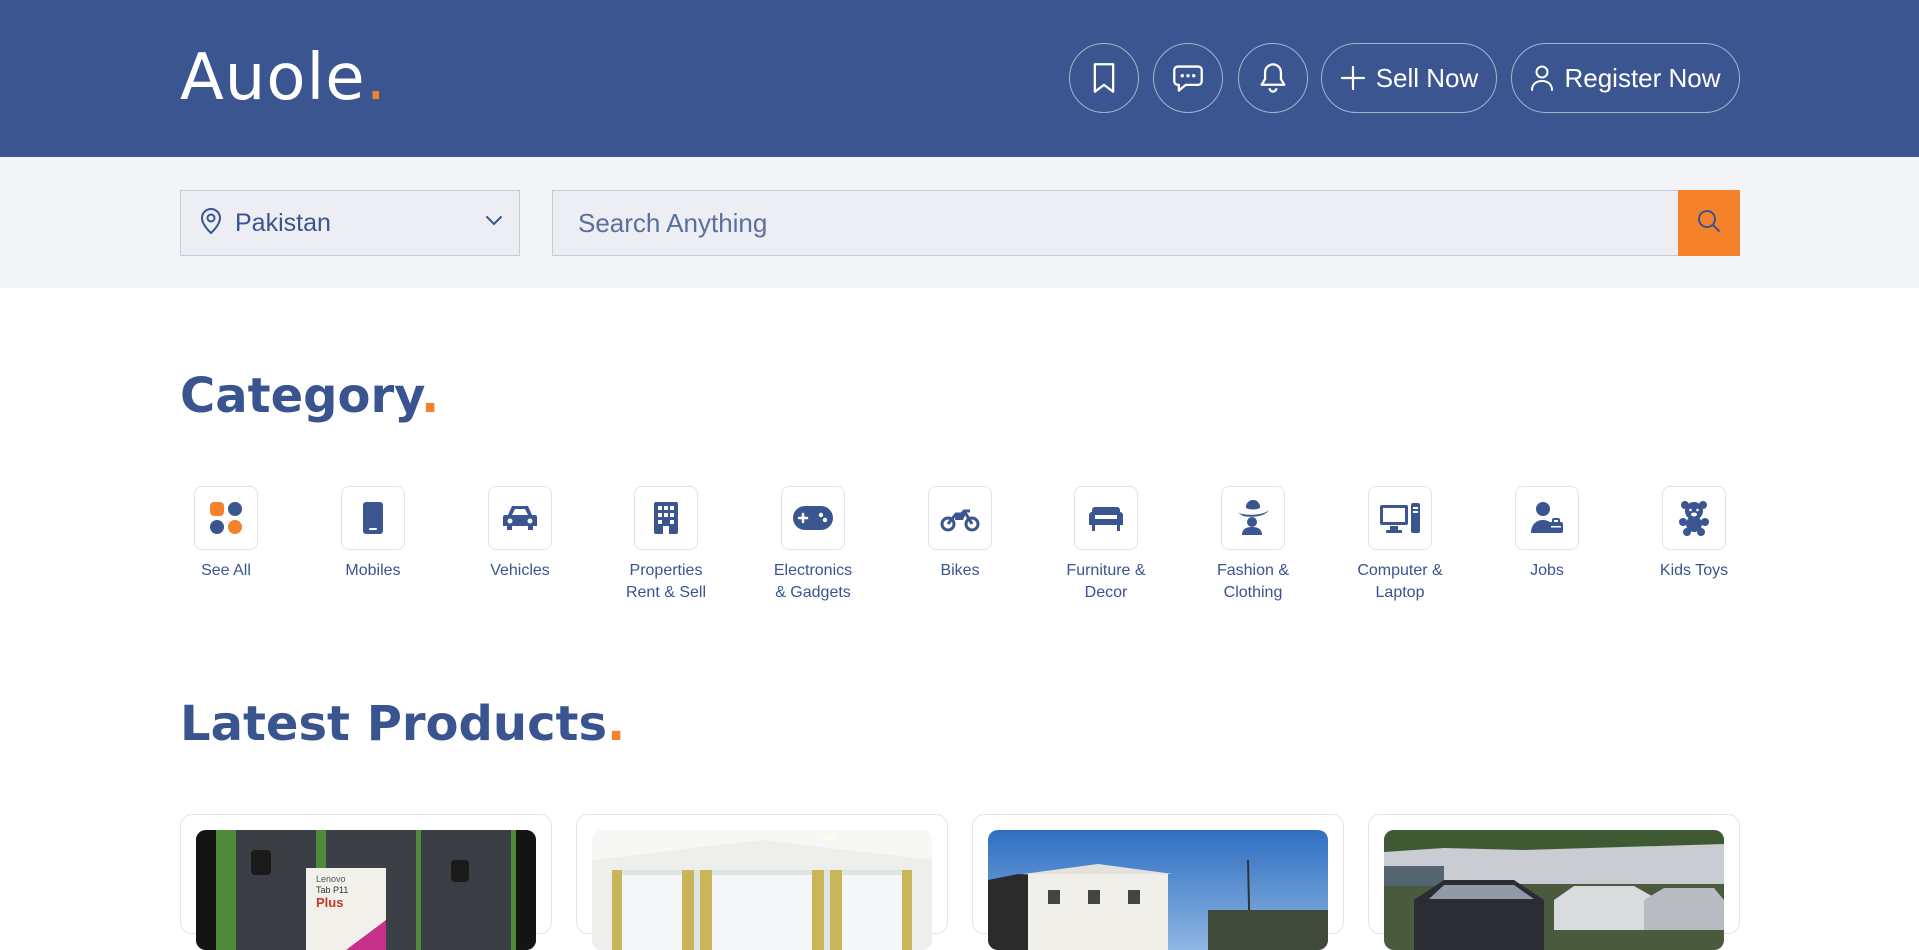 The height and width of the screenshot is (950, 1919). I want to click on hat-icon, so click(1253, 518).